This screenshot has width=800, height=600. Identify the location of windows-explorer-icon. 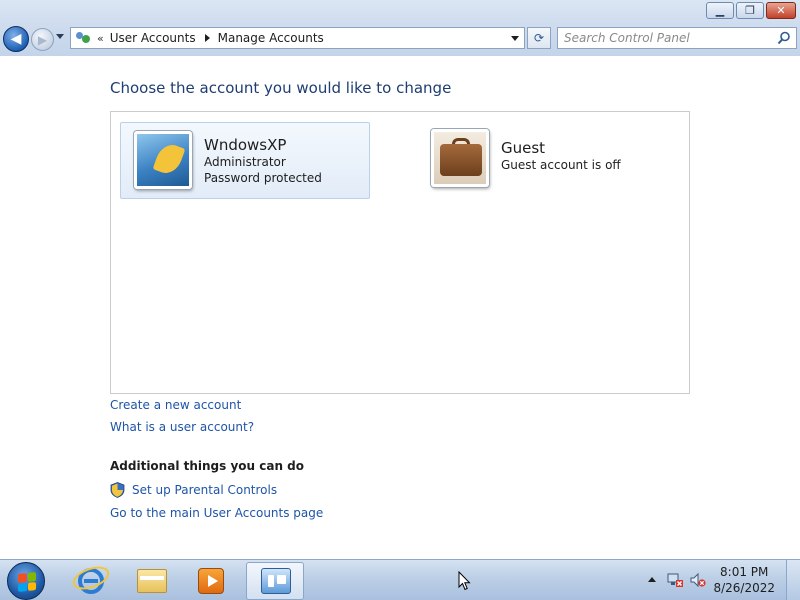
(152, 581).